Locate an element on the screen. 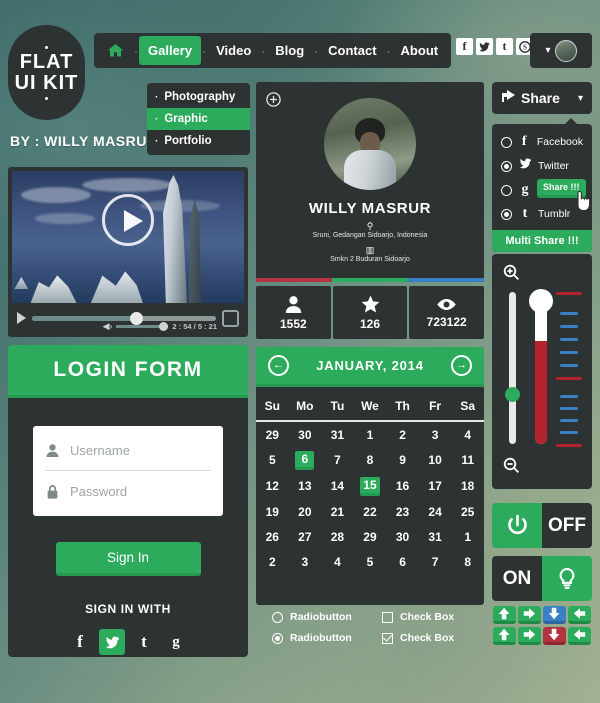 The width and height of the screenshot is (600, 703). multi-share-button: Multi Share !!! is located at coordinates (542, 241).